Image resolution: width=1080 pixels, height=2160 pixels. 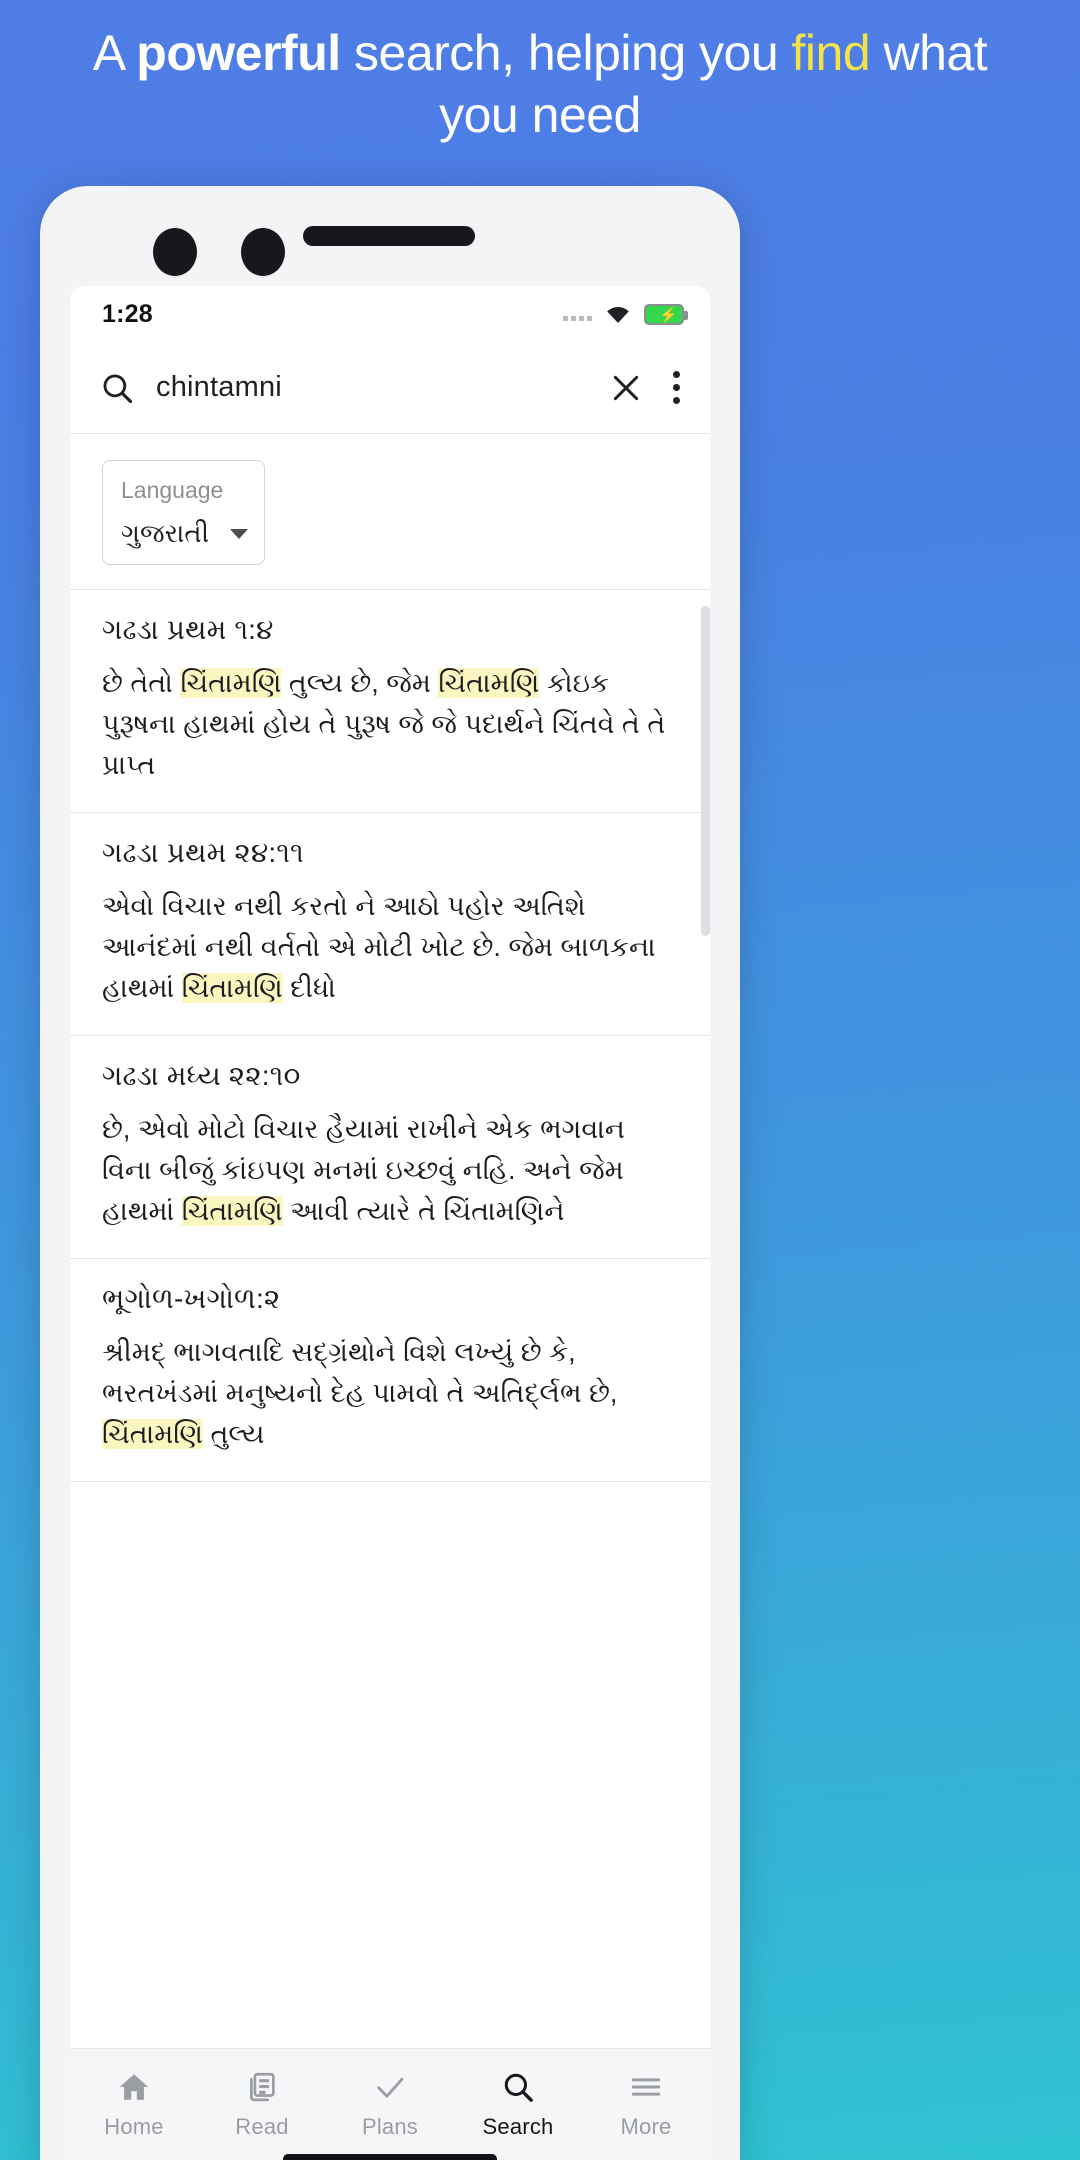 I want to click on nav-item-label: Home, so click(x=134, y=2126).